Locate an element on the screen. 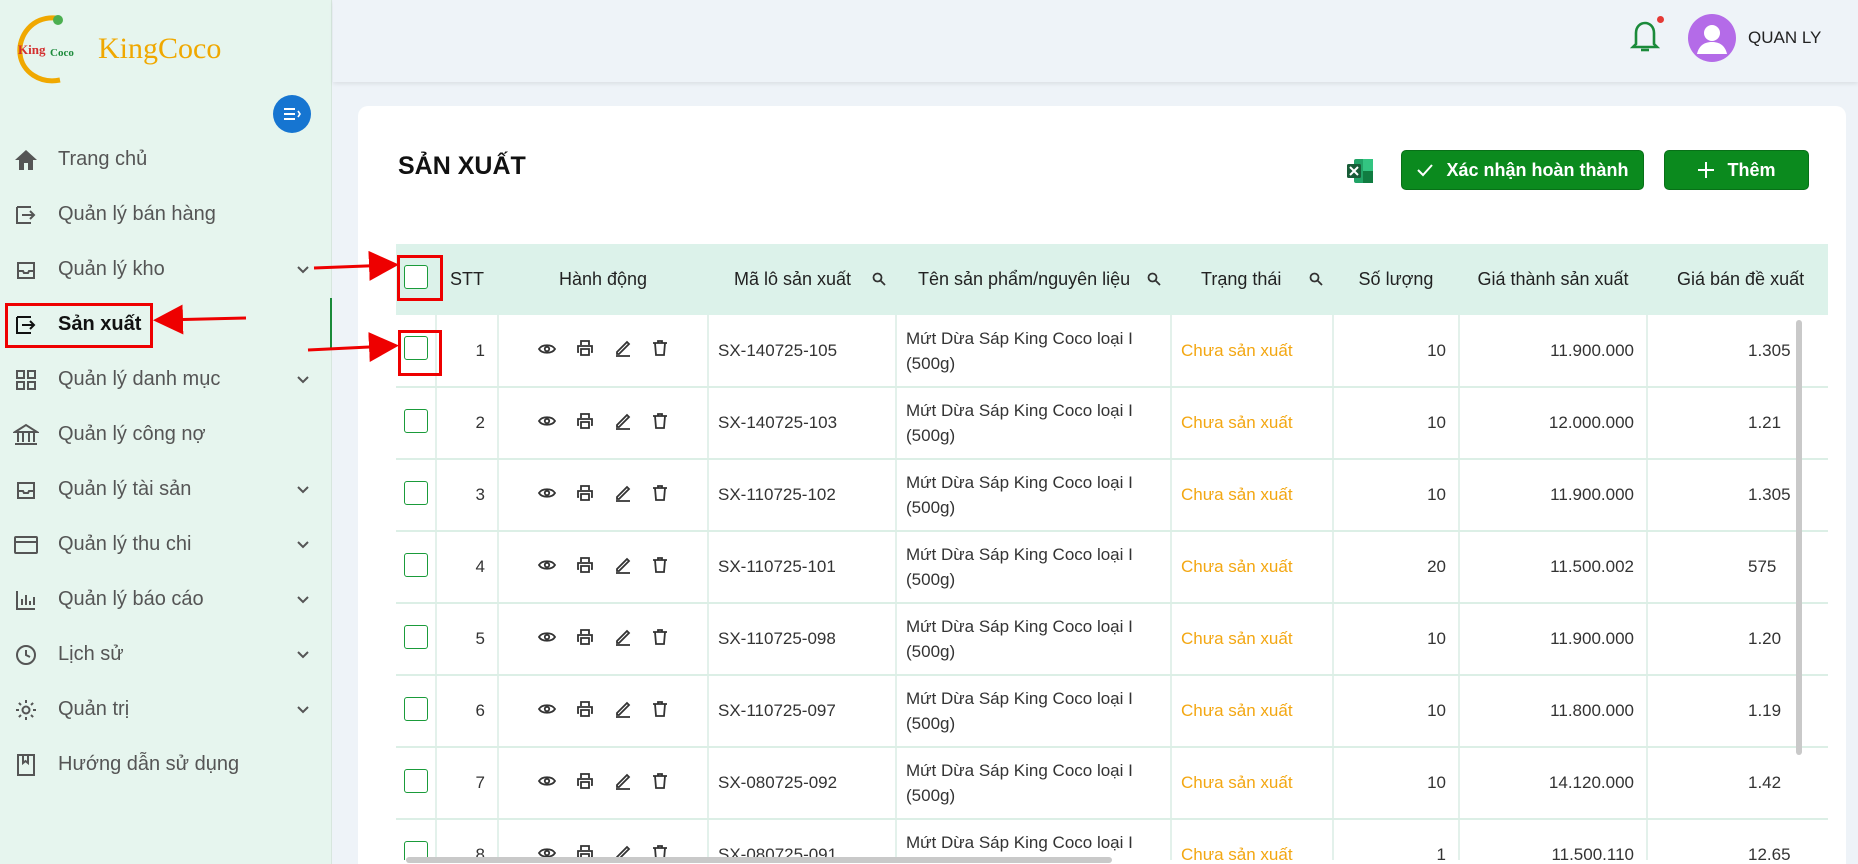 This screenshot has height=864, width=1858. vertical-scrollbar is located at coordinates (1799, 537).